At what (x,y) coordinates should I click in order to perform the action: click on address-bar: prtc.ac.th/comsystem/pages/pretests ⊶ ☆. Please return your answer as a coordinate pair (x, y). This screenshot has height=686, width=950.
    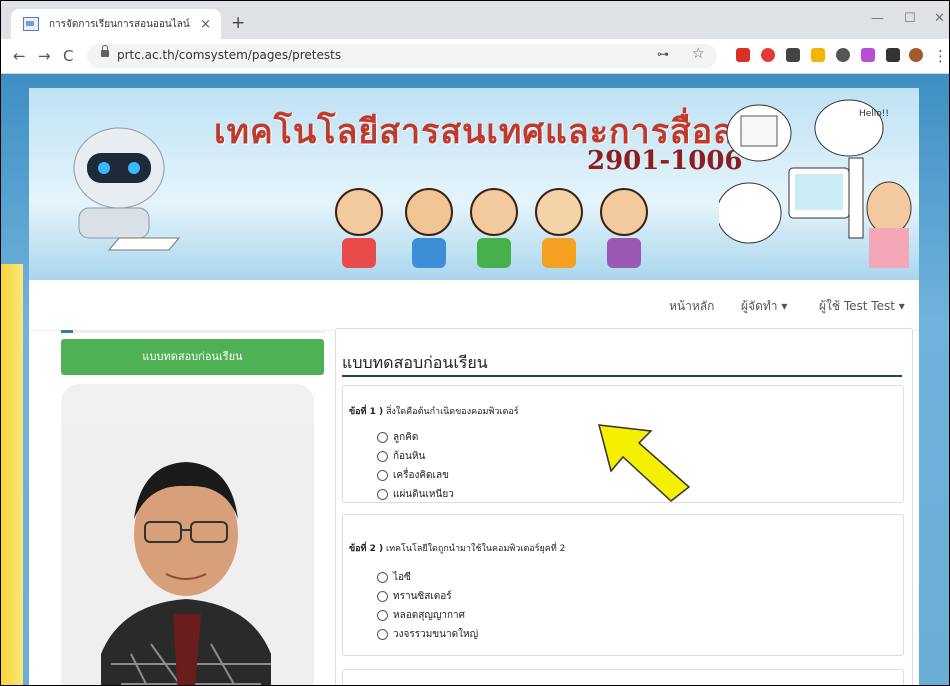
    Looking at the image, I should click on (402, 56).